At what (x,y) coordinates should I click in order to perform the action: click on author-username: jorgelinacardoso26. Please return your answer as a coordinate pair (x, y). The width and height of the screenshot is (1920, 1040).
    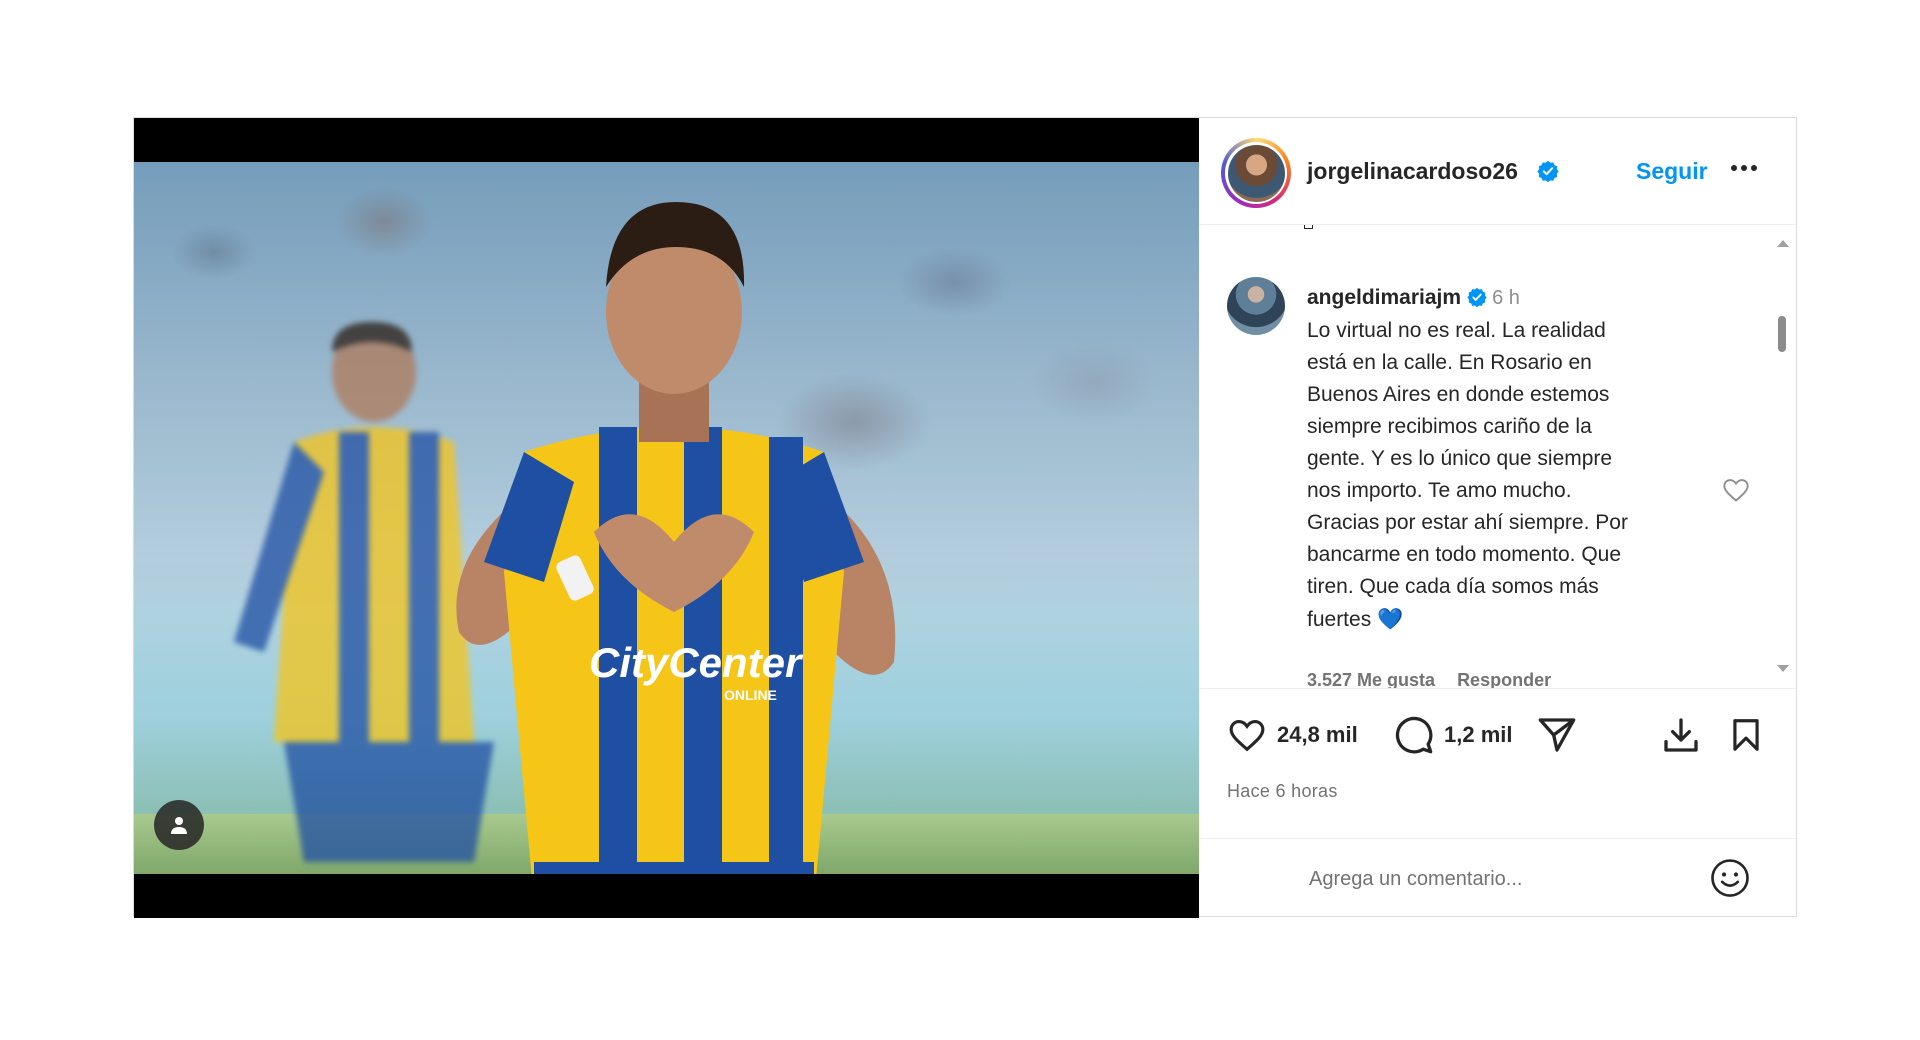
    Looking at the image, I should click on (1412, 171).